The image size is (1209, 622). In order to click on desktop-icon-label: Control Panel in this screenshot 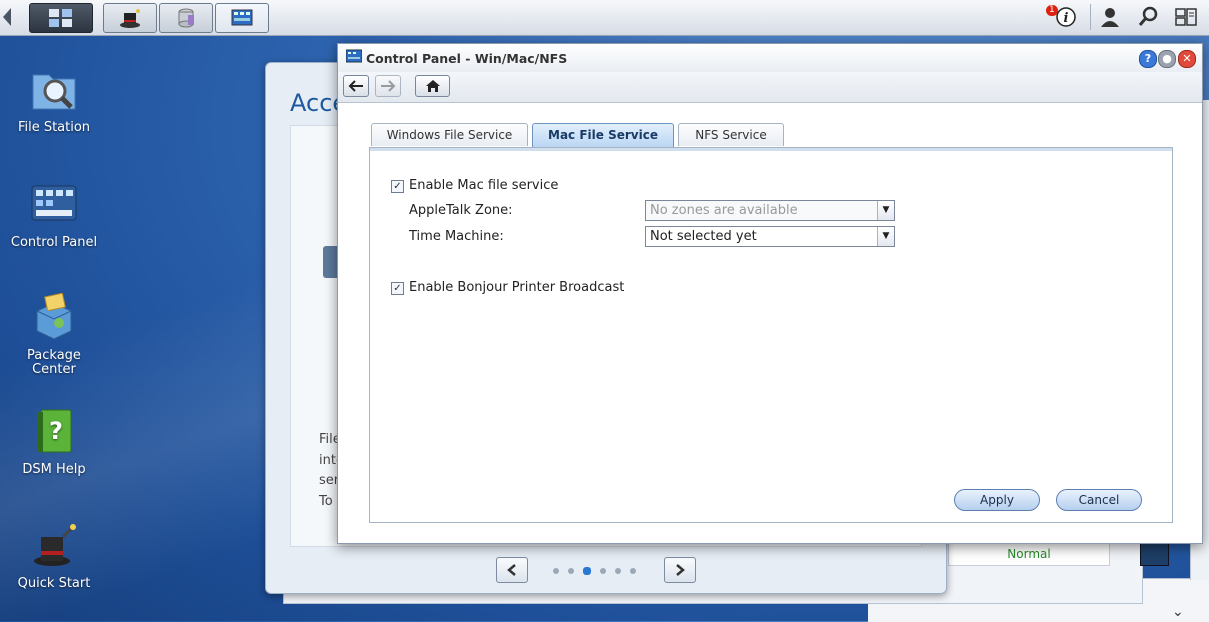, I will do `click(54, 242)`.